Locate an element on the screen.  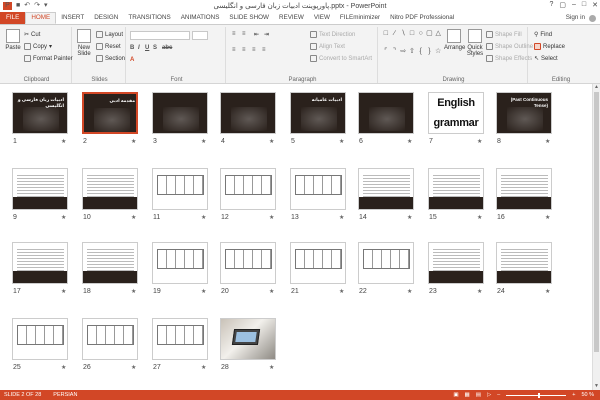
vertical-scrollbar: ▲ ▼ is located at coordinates (596, 237).